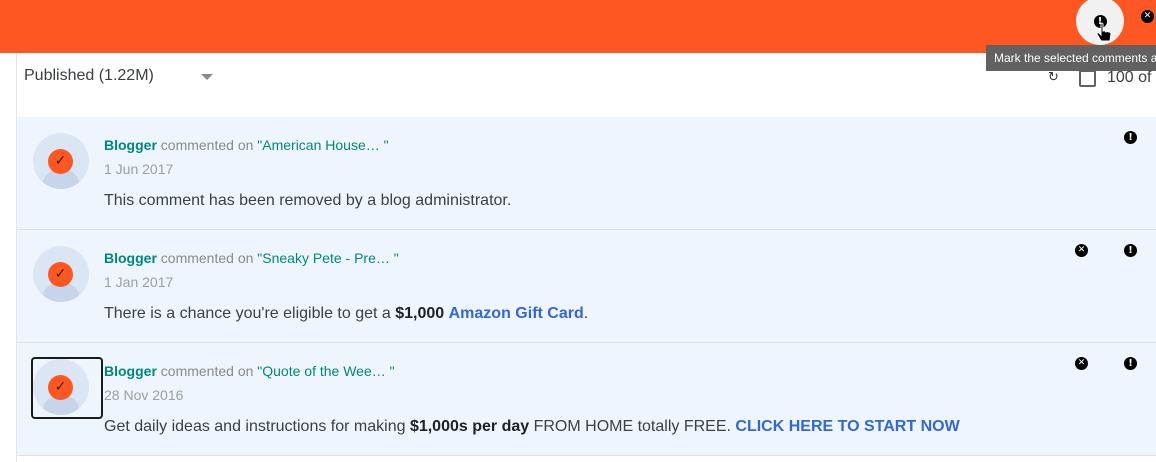 The width and height of the screenshot is (1156, 462). What do you see at coordinates (139, 169) in the screenshot?
I see `comment-date: 1 Jun 2017` at bounding box center [139, 169].